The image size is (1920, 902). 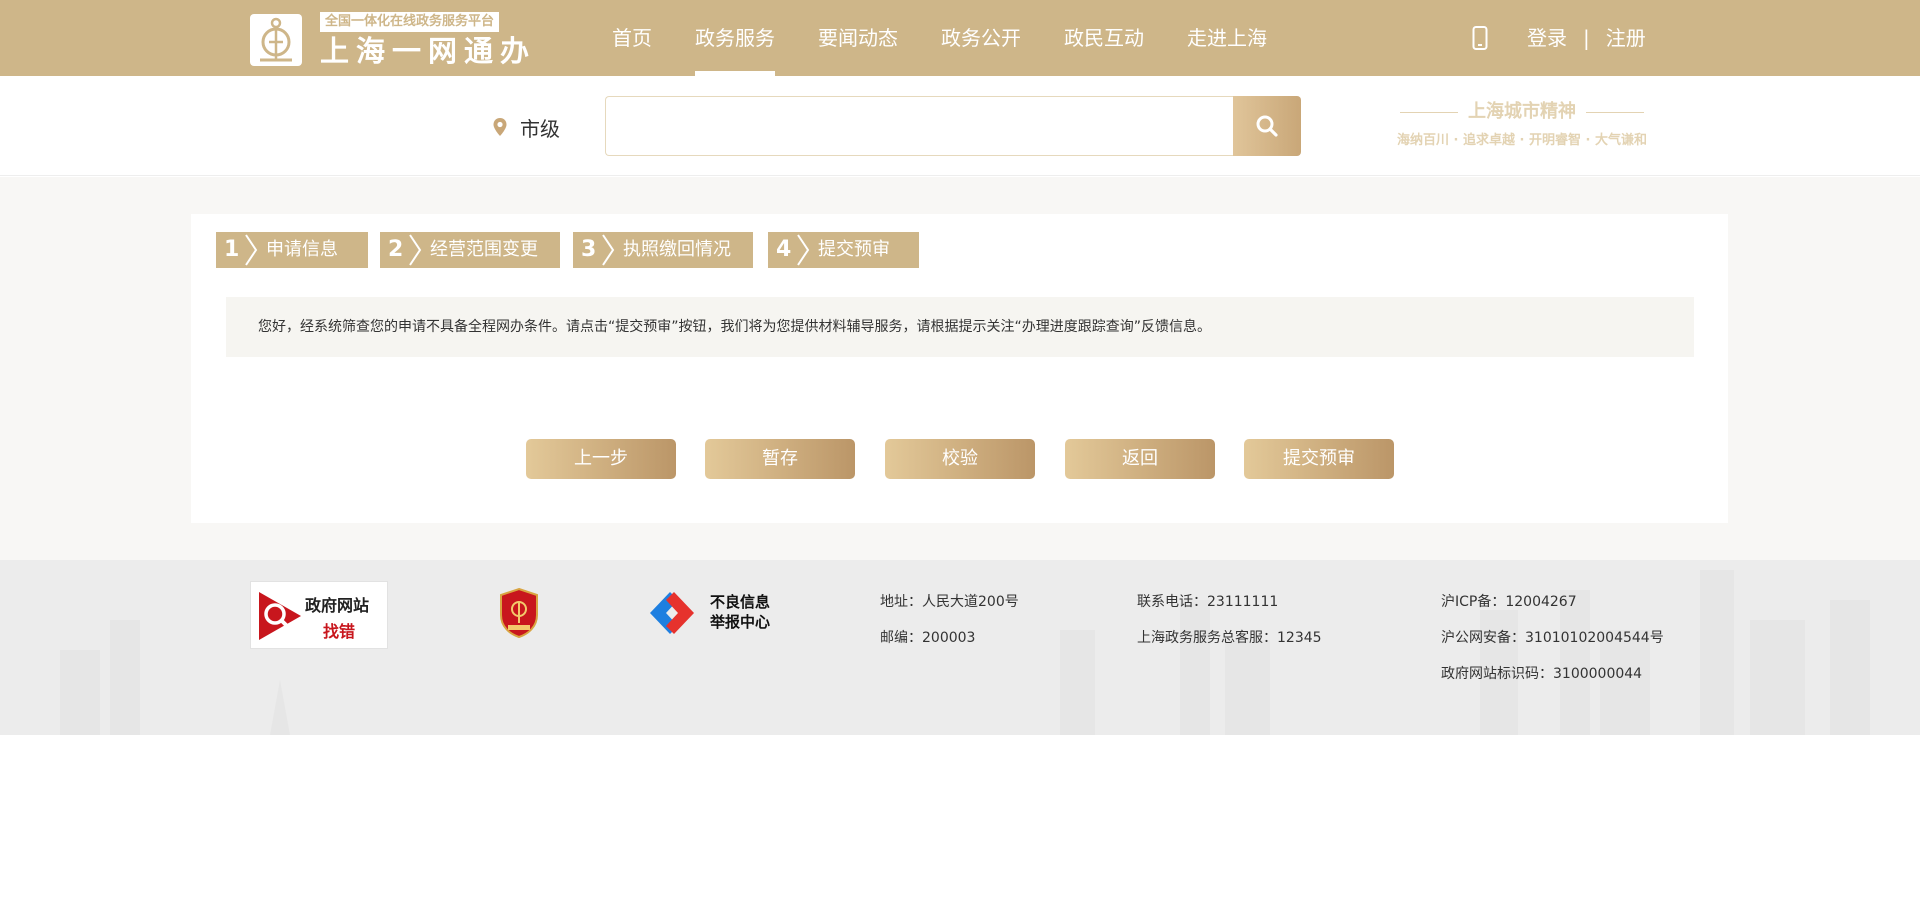 I want to click on step-label: 执照缴回情况, so click(x=677, y=249).